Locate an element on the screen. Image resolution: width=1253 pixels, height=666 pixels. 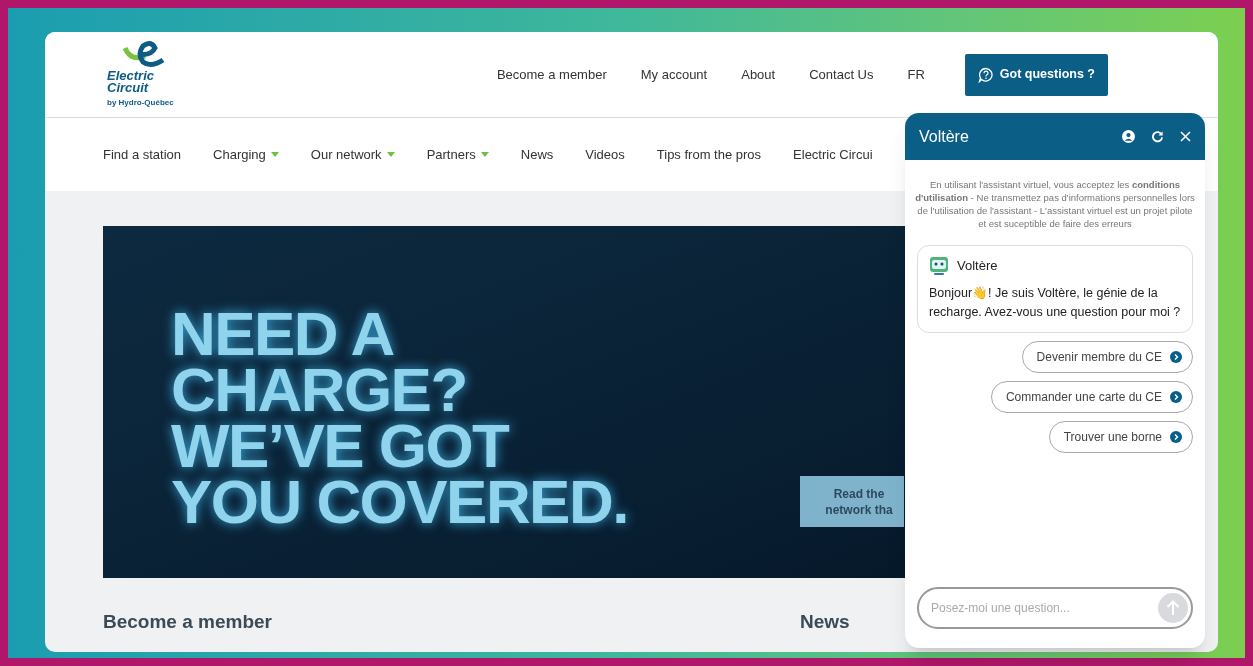
logo-byline: by Hydro-Québec is located at coordinates (140, 103).